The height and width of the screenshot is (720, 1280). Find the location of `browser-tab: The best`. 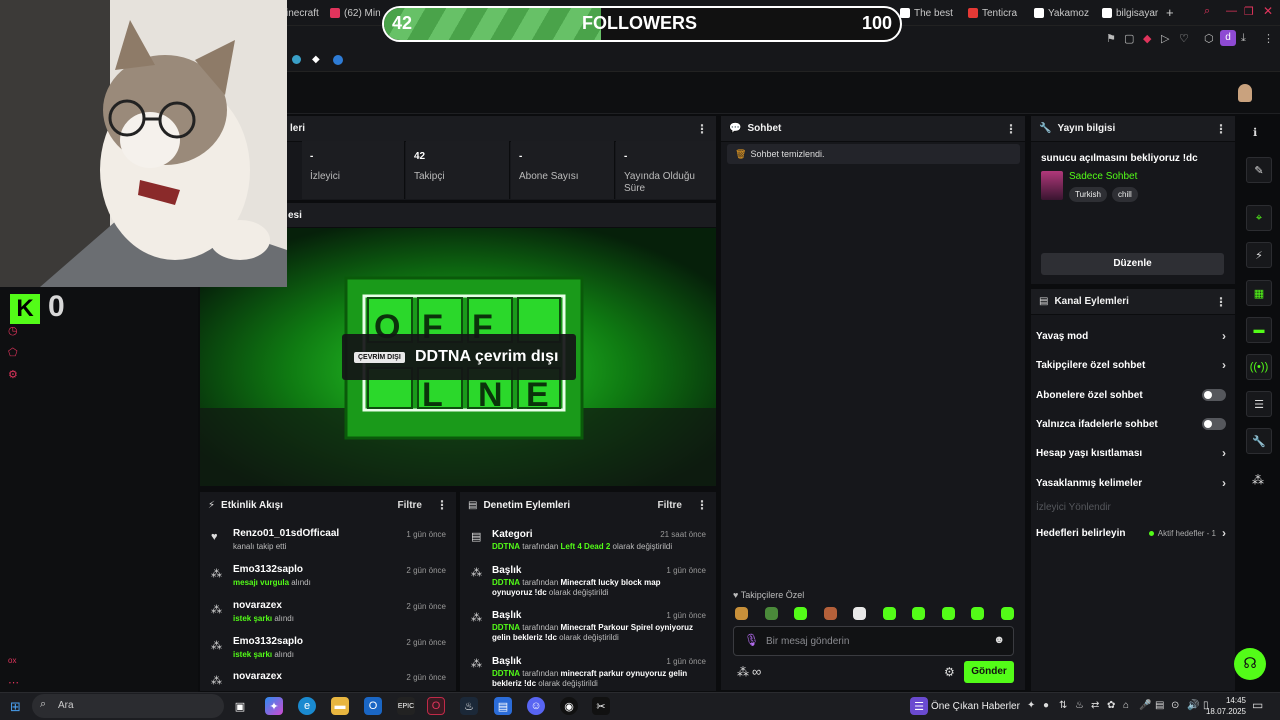

browser-tab: The best is located at coordinates (931, 13).